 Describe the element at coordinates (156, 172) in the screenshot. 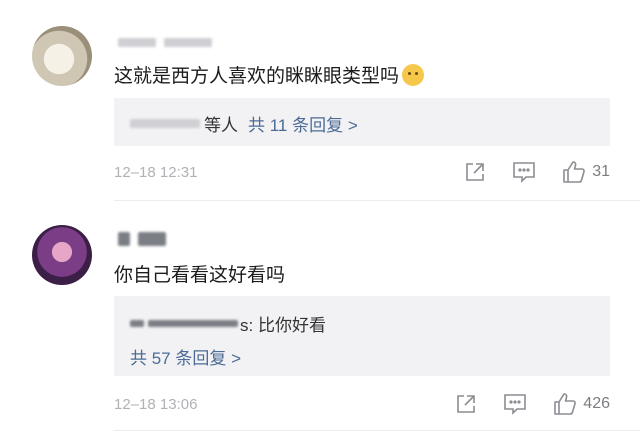

I see `timestamp: 12–18 12:31` at that location.